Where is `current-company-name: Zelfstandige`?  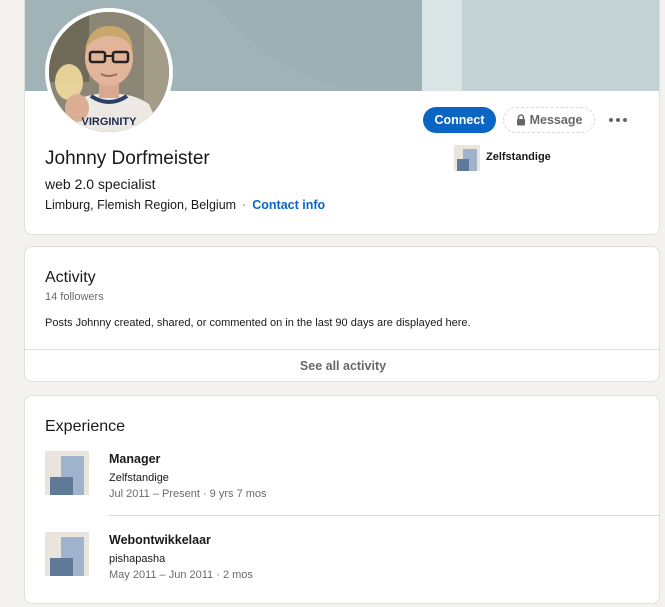
current-company-name: Zelfstandige is located at coordinates (518, 157).